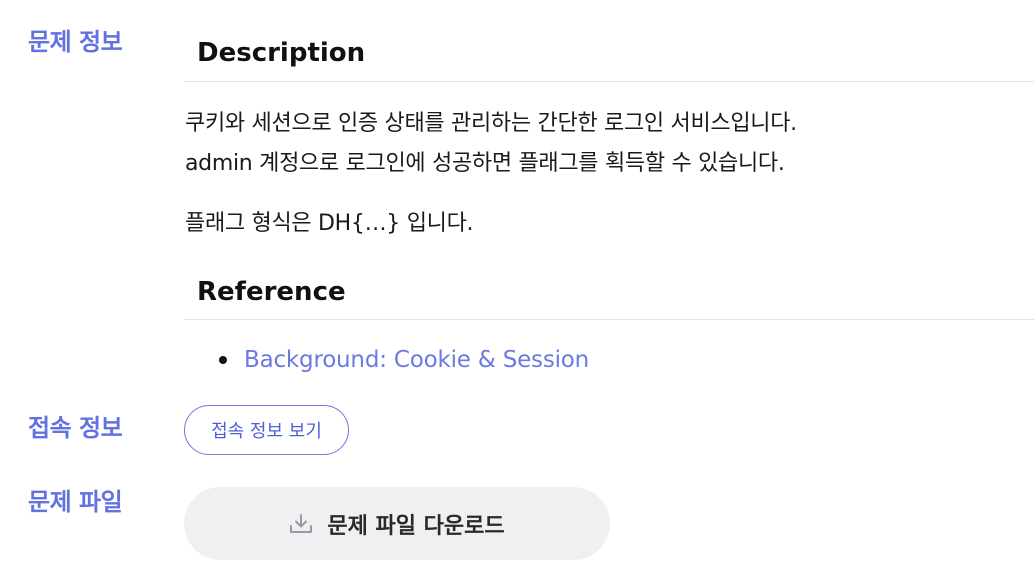 This screenshot has width=1034, height=575. What do you see at coordinates (301, 524) in the screenshot?
I see `download-icon` at bounding box center [301, 524].